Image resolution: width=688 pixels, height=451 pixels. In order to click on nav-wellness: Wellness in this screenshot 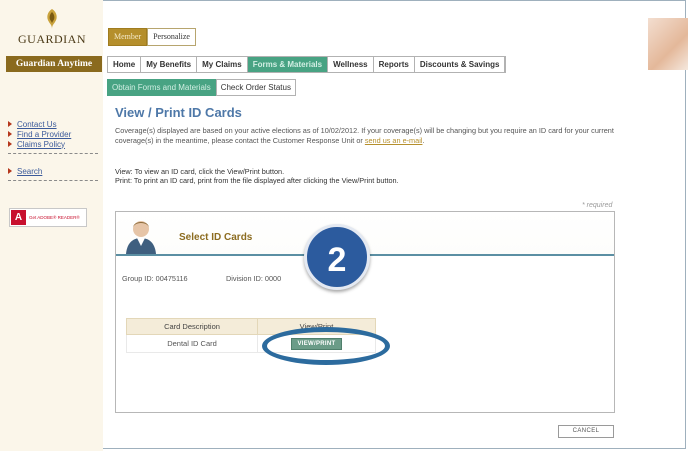, I will do `click(351, 64)`.